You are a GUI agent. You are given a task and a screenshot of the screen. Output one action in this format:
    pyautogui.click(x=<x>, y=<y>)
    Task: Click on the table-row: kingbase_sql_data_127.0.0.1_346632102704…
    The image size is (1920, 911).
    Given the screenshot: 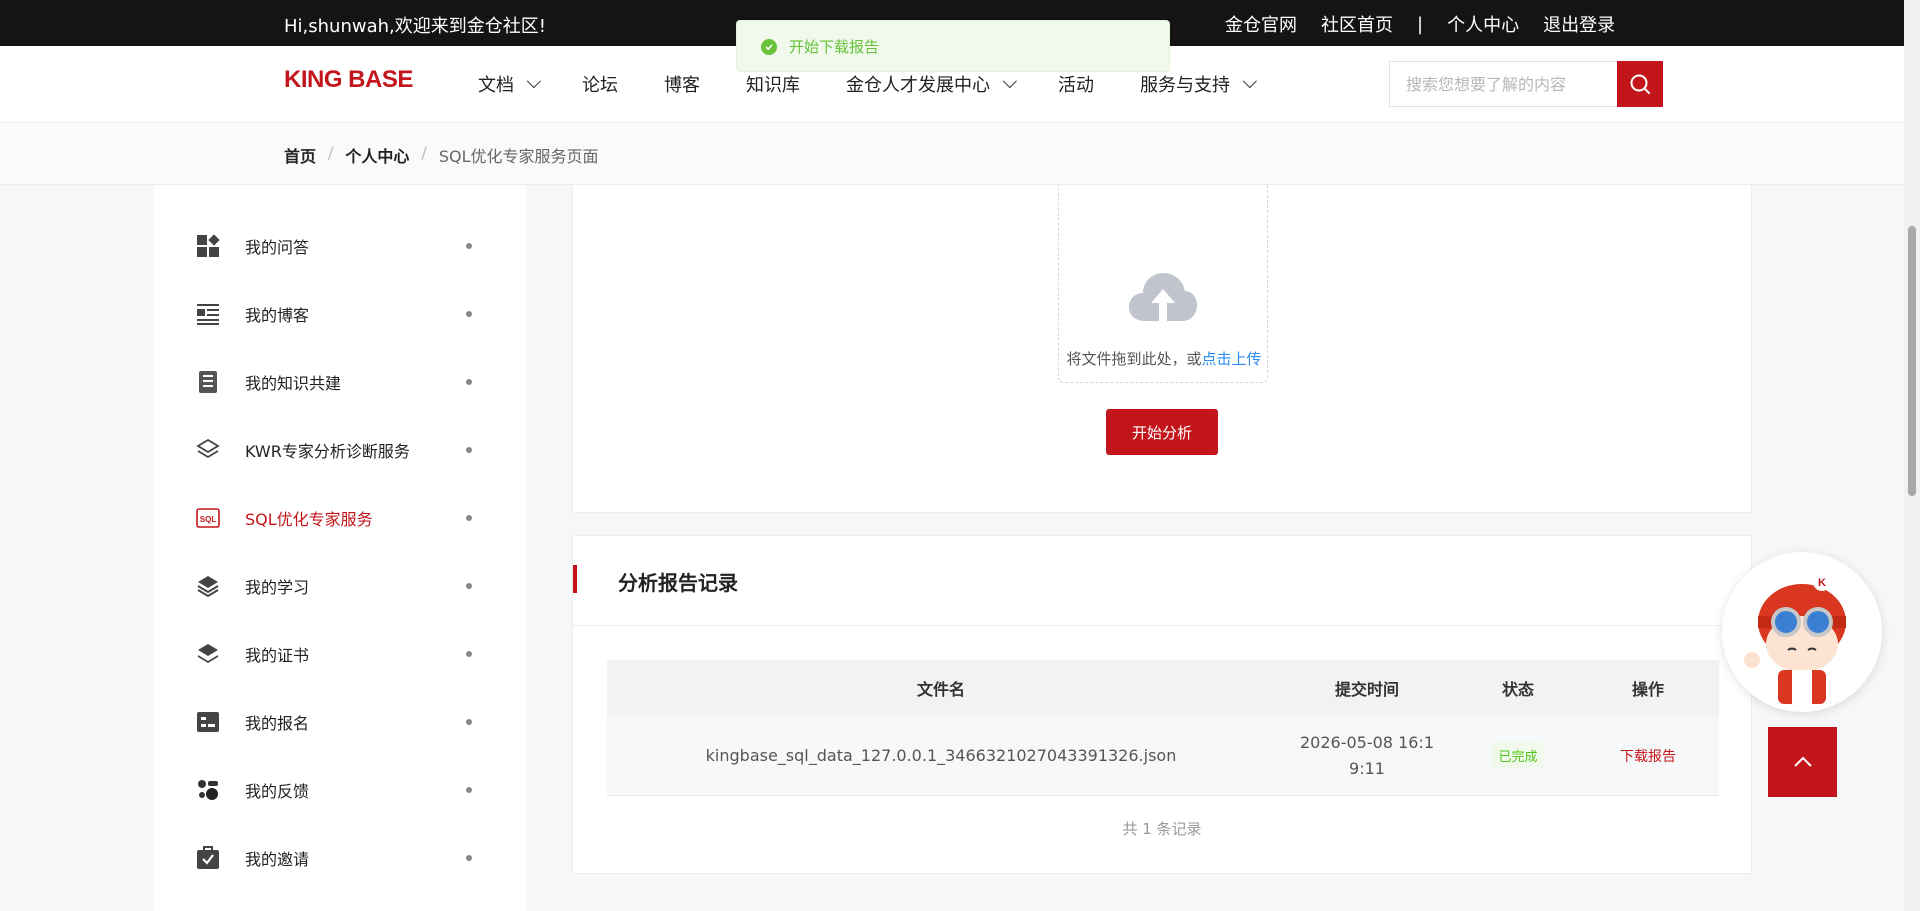 What is the action you would take?
    pyautogui.click(x=1163, y=756)
    